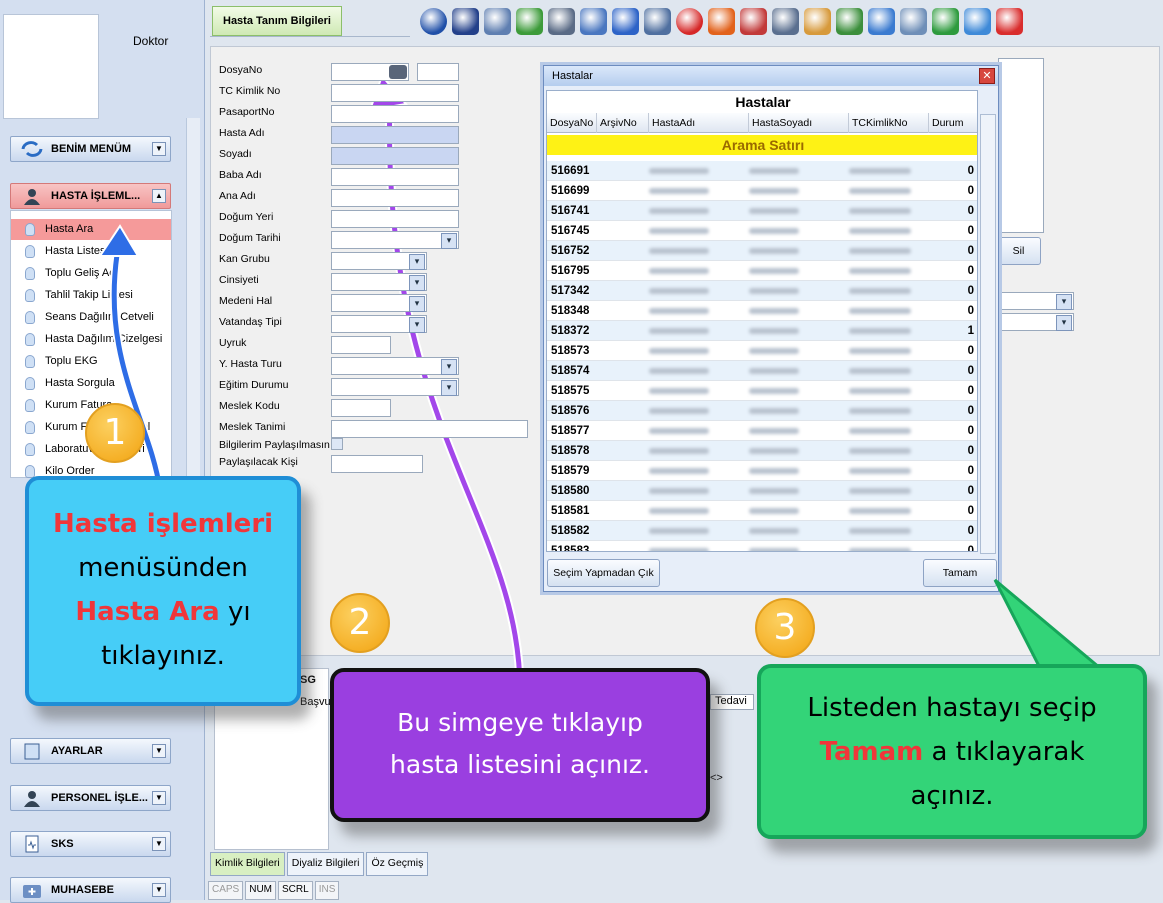 The width and height of the screenshot is (1163, 903). I want to click on form-label: Cinsiyeti, so click(239, 280).